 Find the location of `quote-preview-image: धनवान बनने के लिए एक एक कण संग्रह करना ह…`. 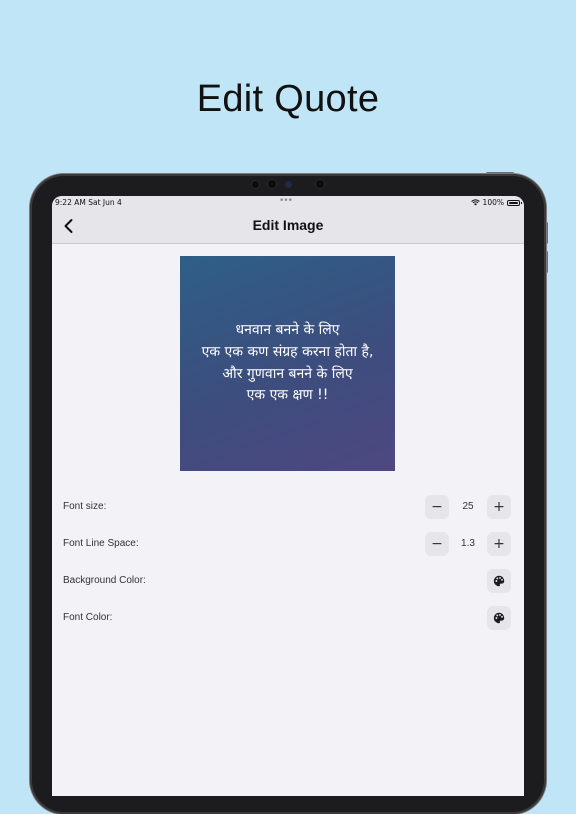

quote-preview-image: धनवान बनने के लिए एक एक कण संग्रह करना ह… is located at coordinates (287, 363).